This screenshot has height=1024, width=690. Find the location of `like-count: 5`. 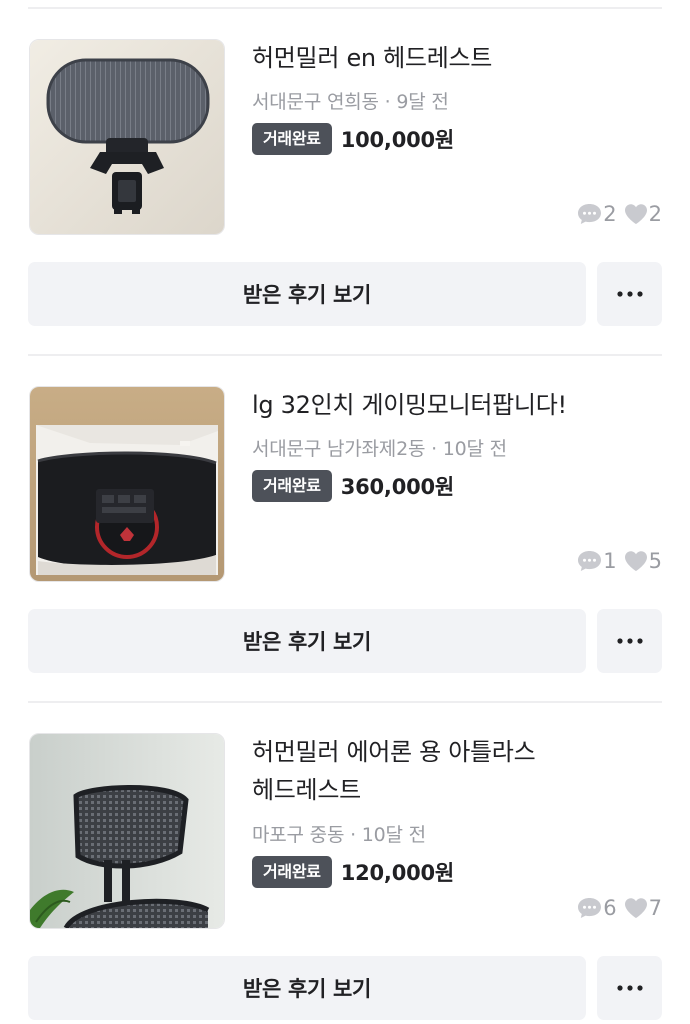

like-count: 5 is located at coordinates (642, 561).